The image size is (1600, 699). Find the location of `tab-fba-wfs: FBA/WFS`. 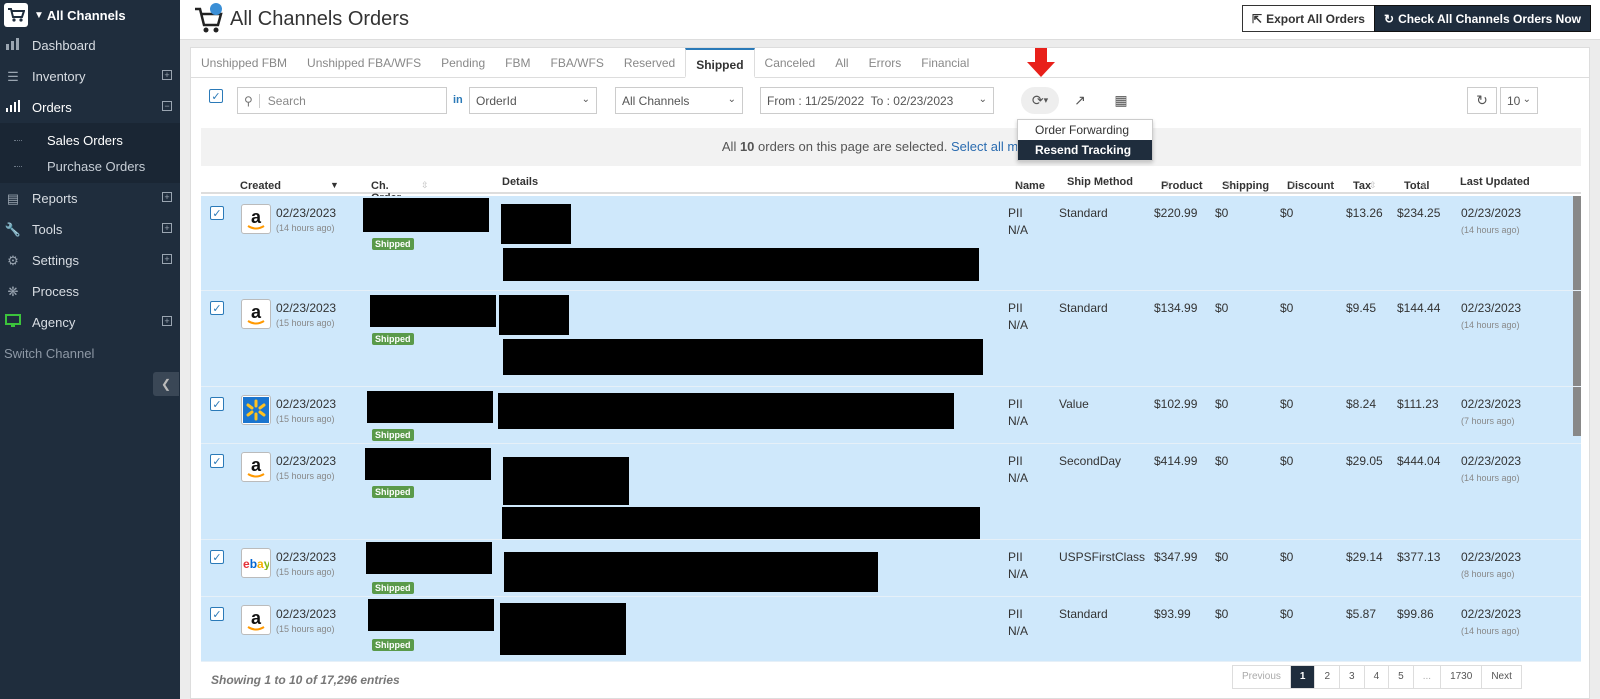

tab-fba-wfs: FBA/WFS is located at coordinates (576, 62).